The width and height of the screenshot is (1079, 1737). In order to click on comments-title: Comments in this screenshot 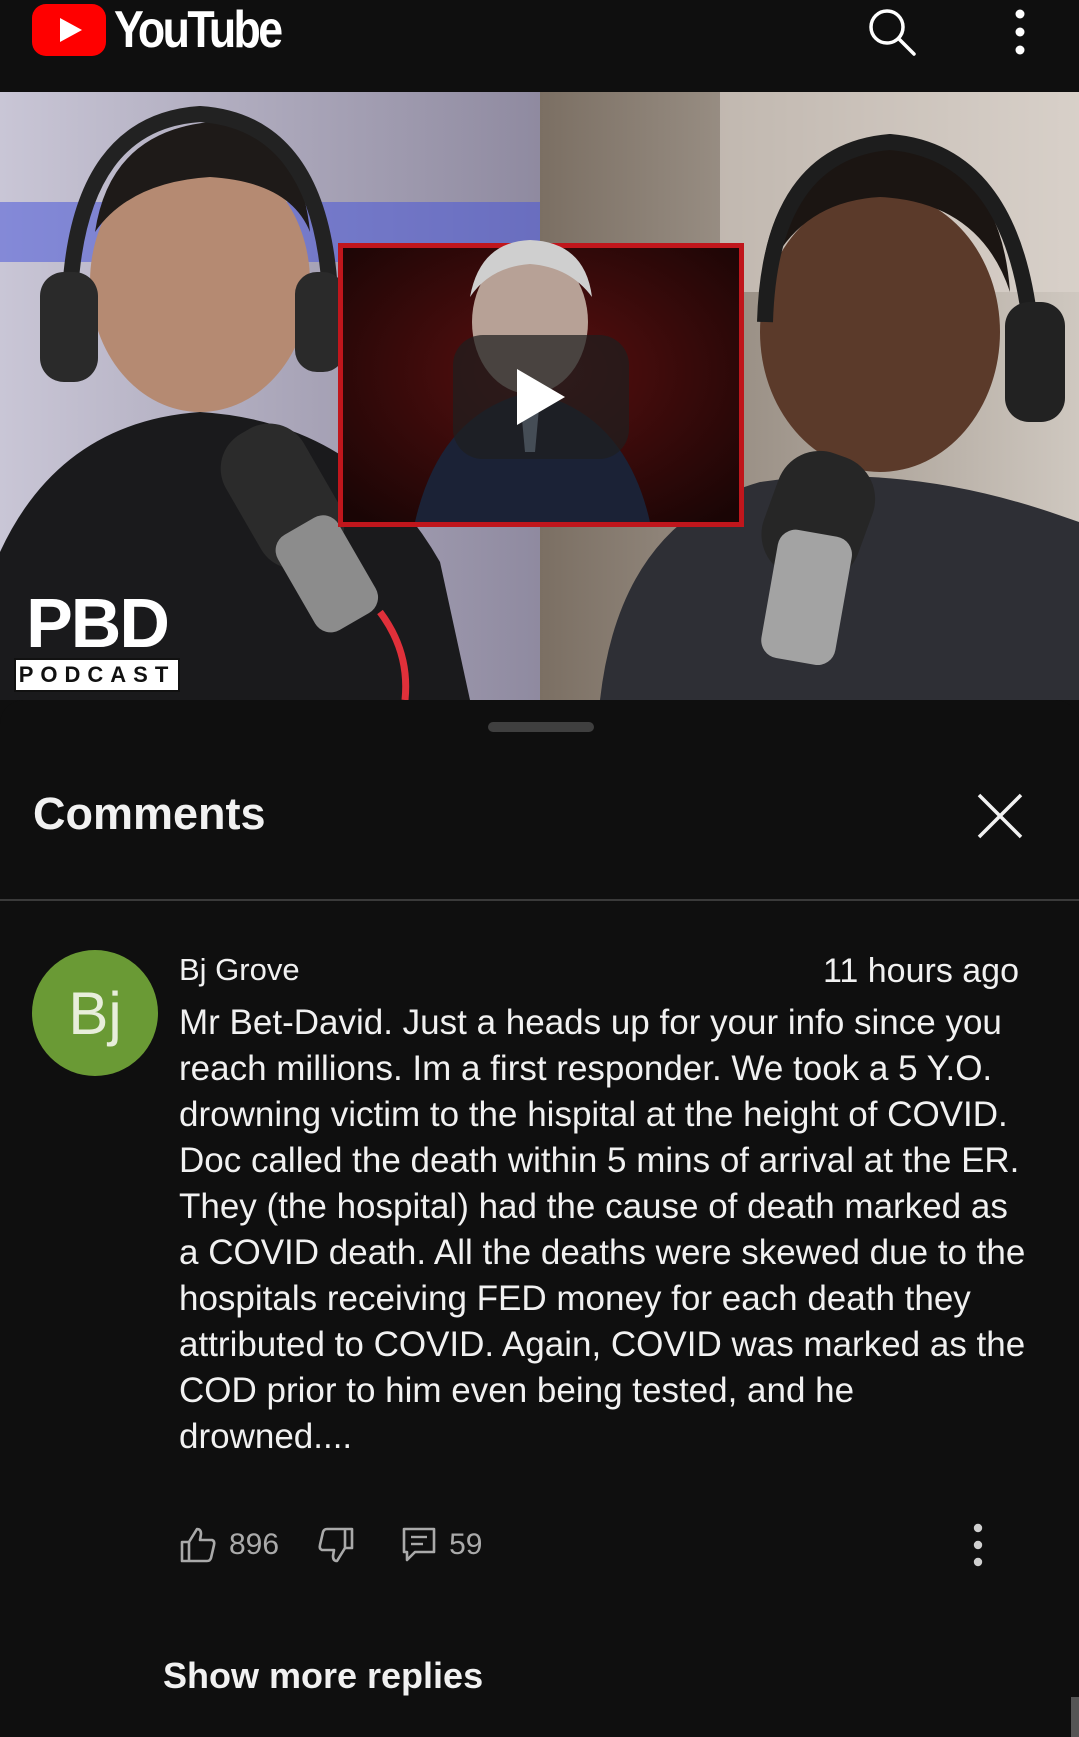, I will do `click(149, 813)`.